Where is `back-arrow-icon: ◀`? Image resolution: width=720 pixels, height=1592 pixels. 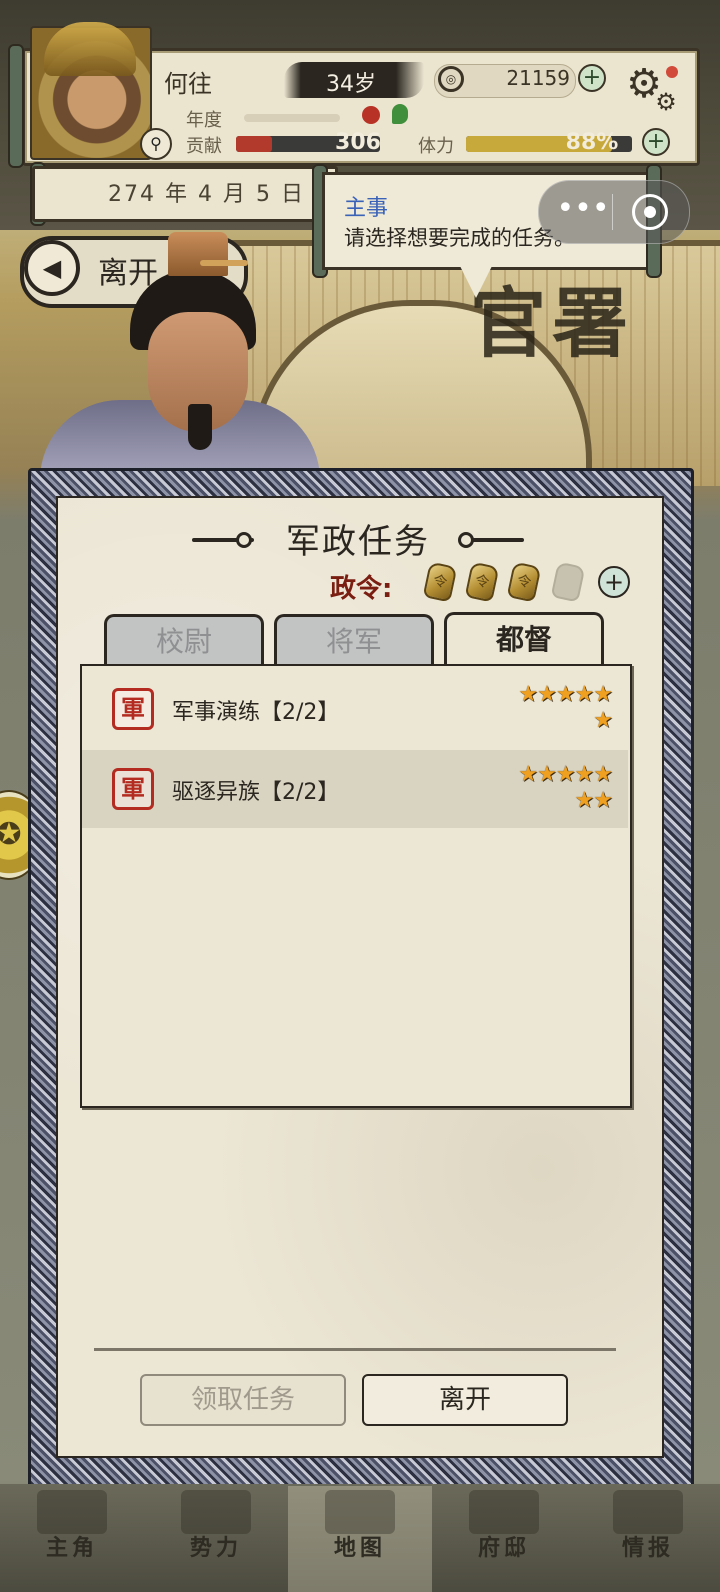 back-arrow-icon: ◀ is located at coordinates (52, 268).